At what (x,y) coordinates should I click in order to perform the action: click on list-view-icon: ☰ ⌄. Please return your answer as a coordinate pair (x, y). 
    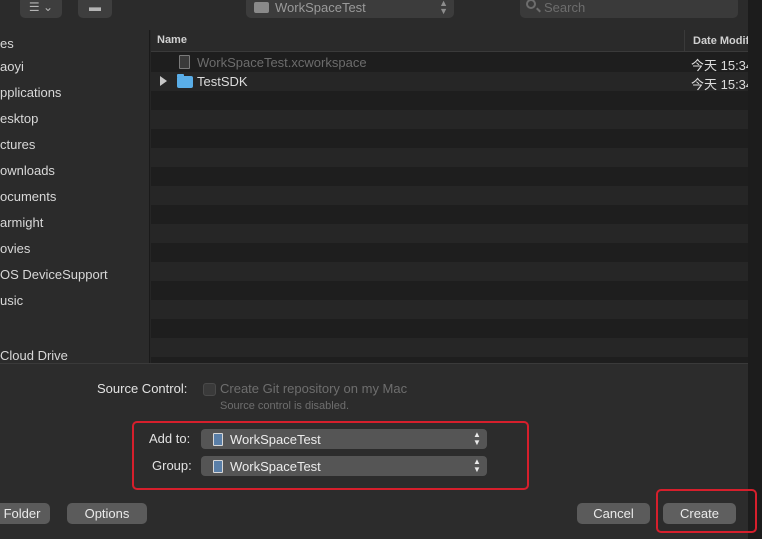
    Looking at the image, I should click on (41, 7).